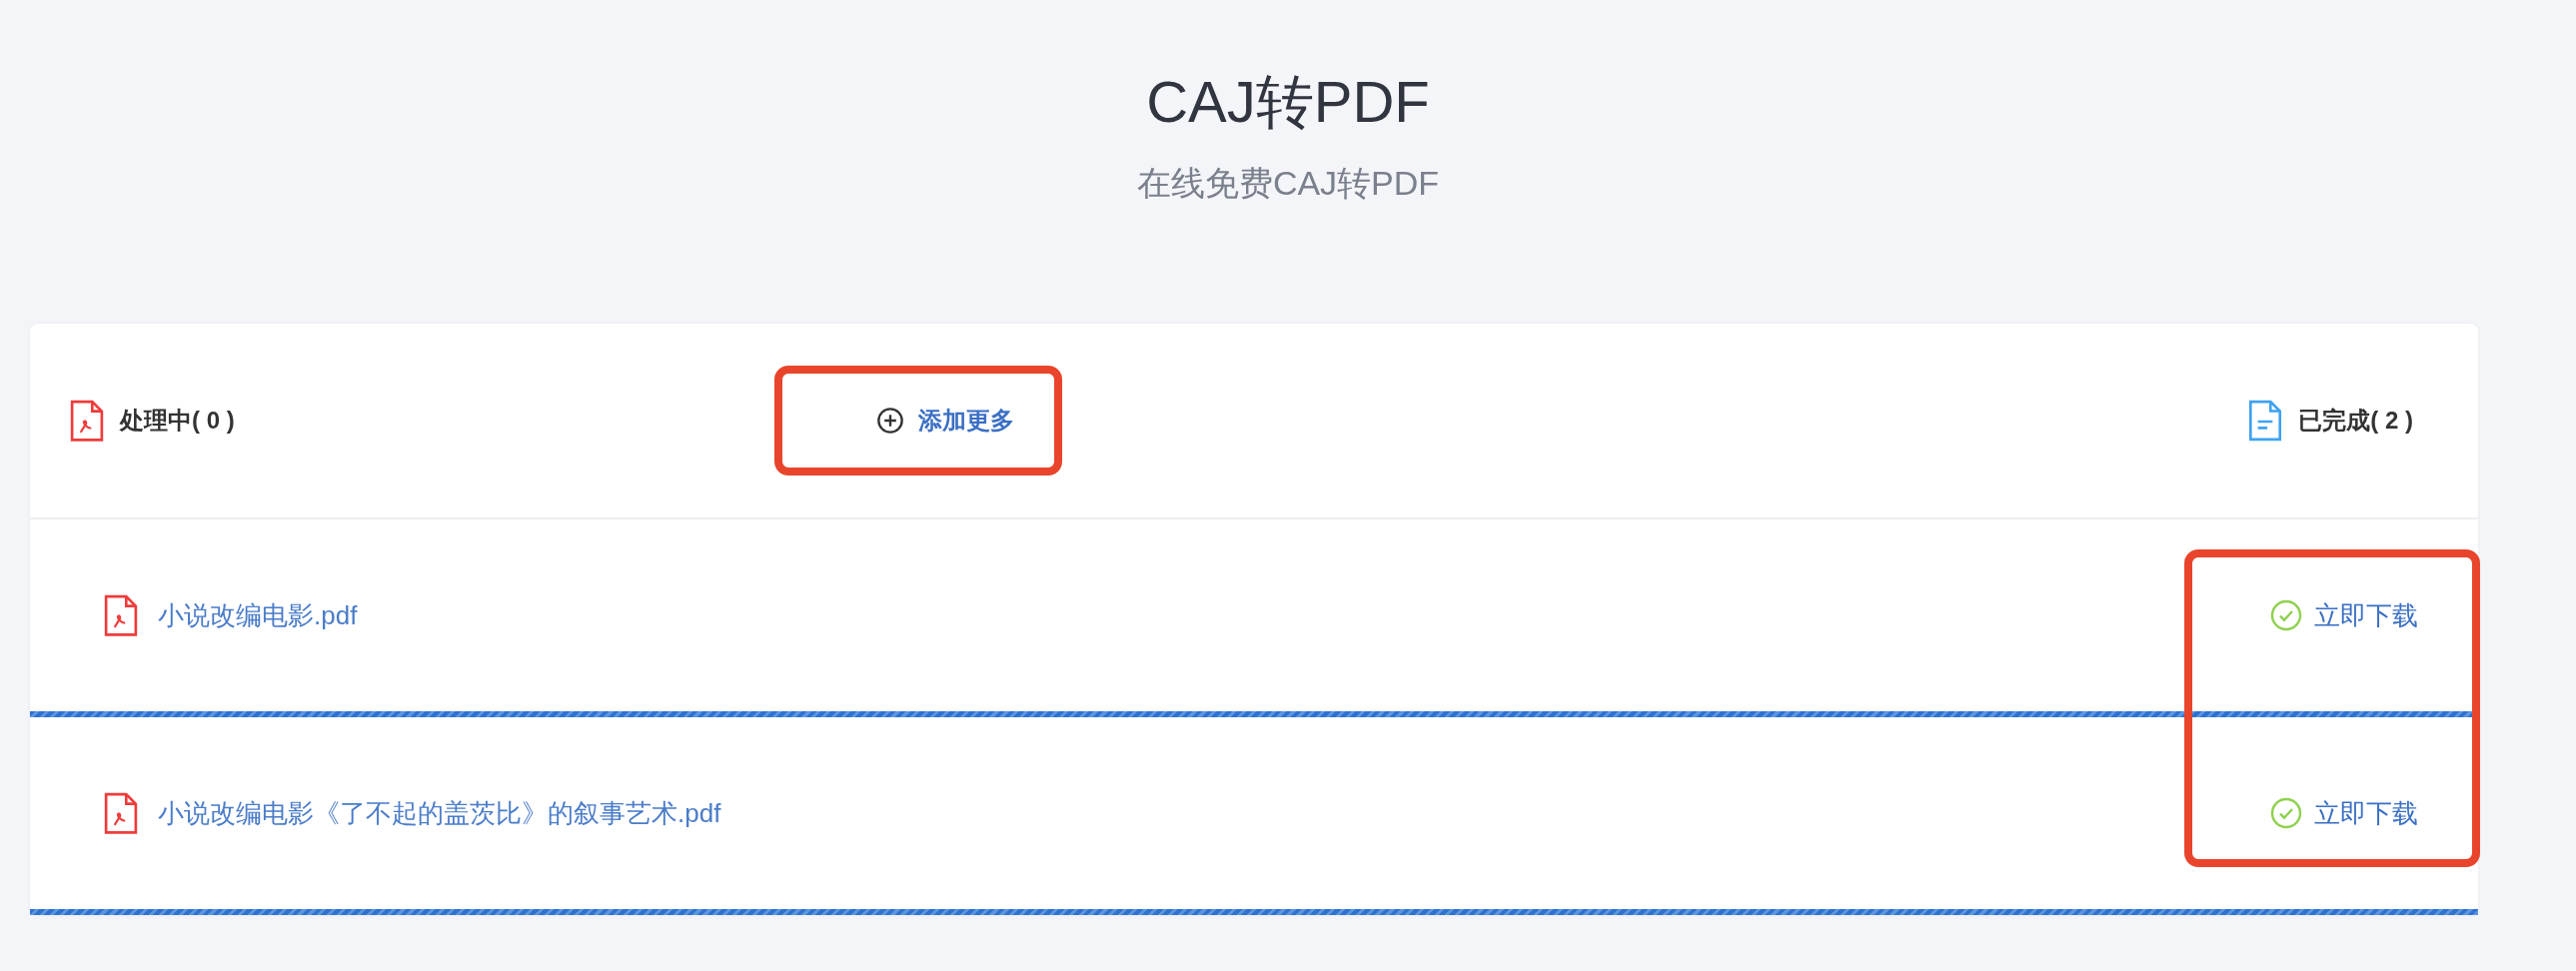 This screenshot has height=971, width=2576. I want to click on document-icon, so click(2265, 421).